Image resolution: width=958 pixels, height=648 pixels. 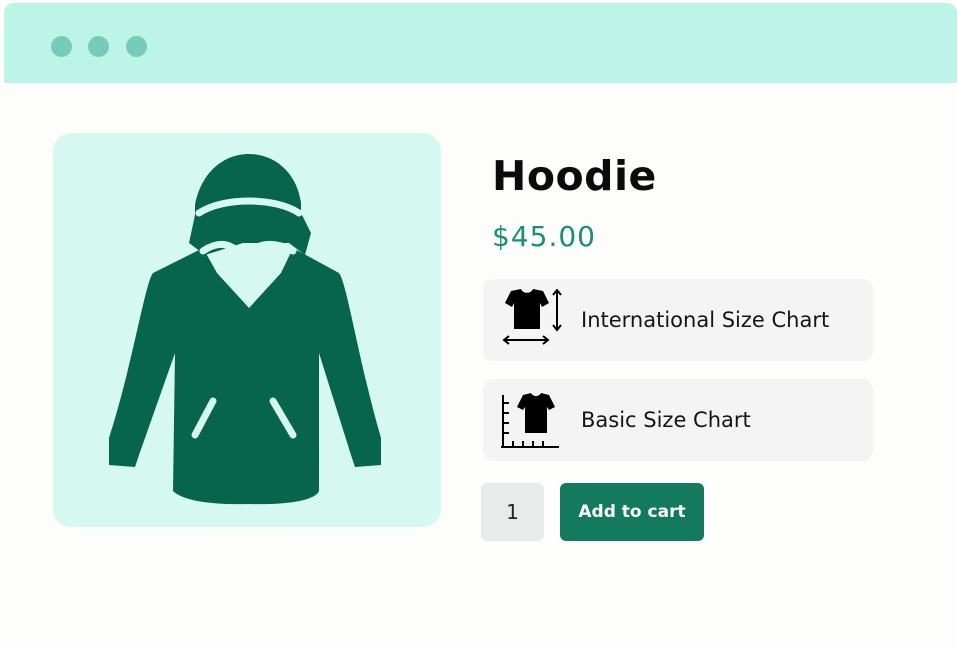 I want to click on basic-size-chart-button: Basic Size Chart, so click(x=678, y=420).